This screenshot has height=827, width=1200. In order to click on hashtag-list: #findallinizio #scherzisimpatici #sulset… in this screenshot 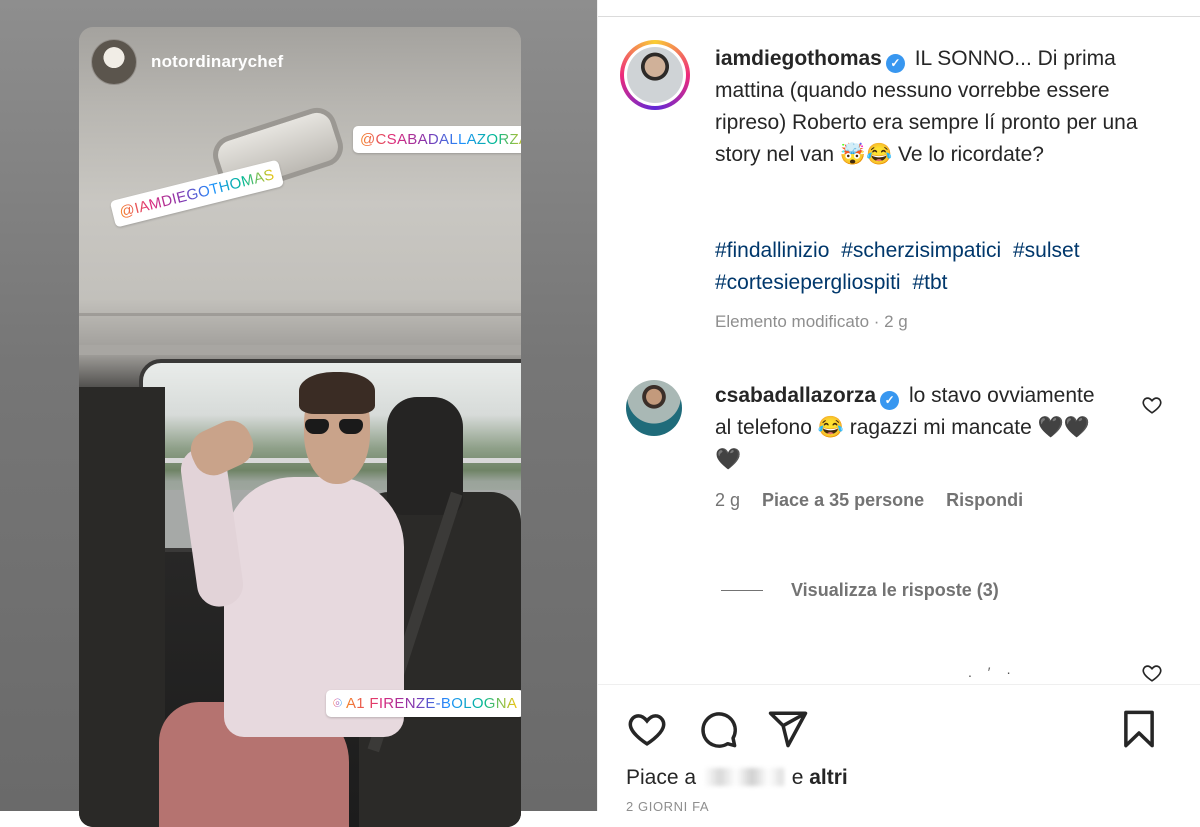, I will do `click(935, 267)`.